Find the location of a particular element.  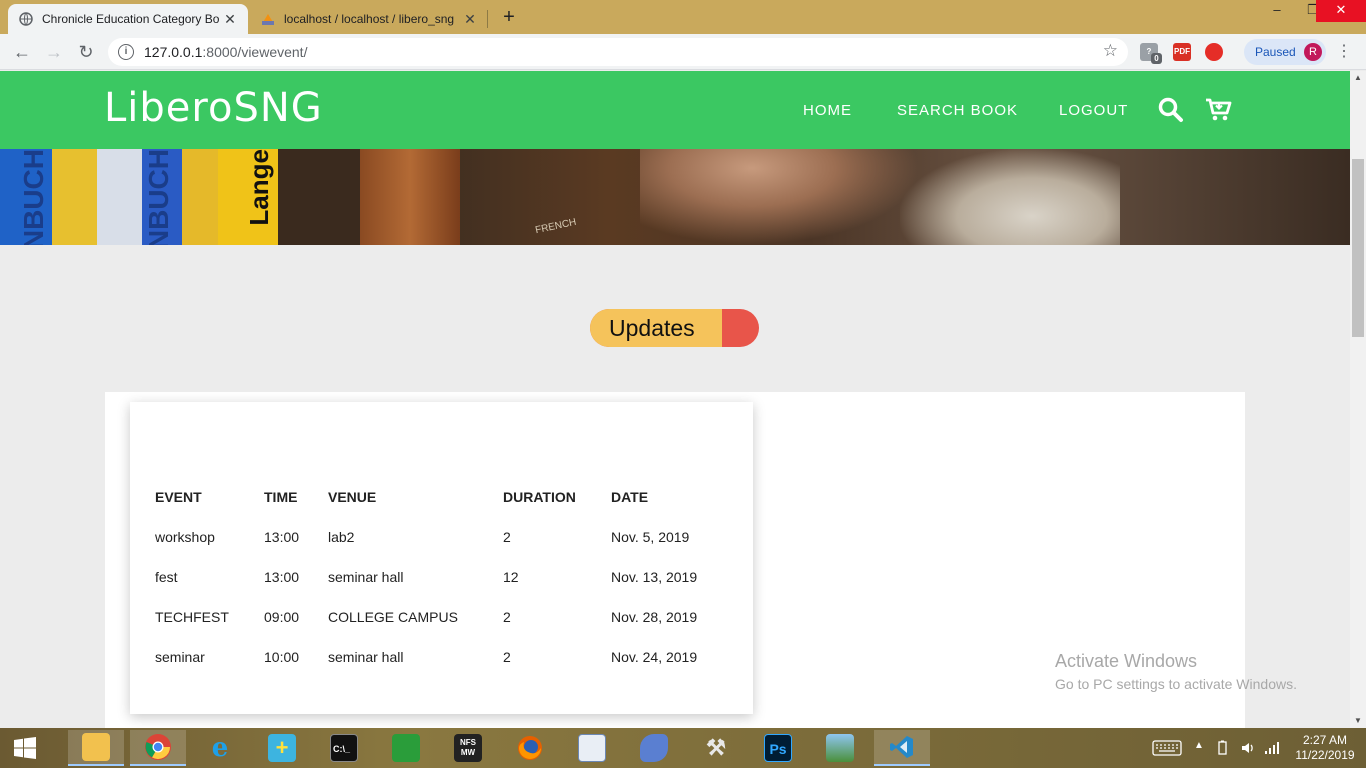

cell-event: fest is located at coordinates (166, 577).